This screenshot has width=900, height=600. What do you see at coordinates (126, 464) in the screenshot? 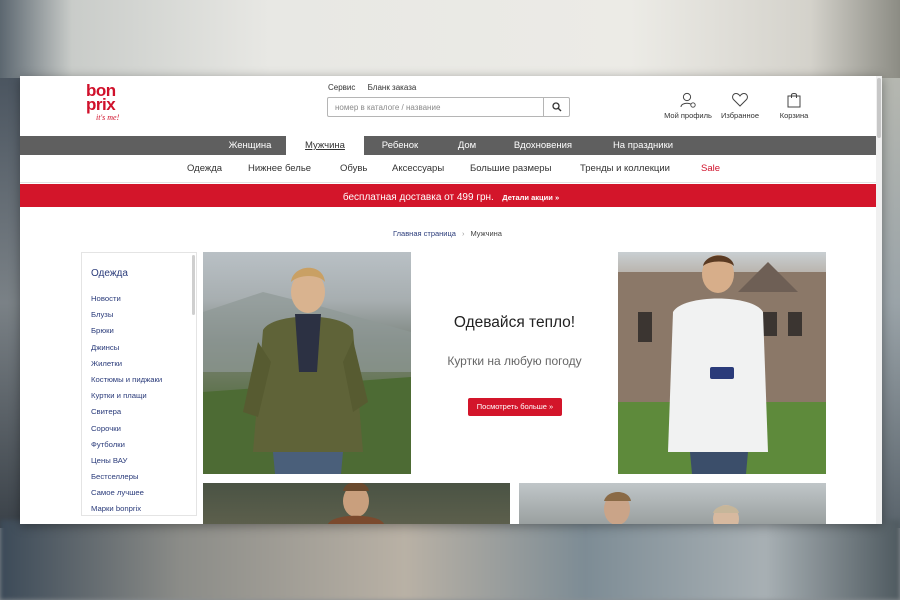
I see `sidebar-item: Цены ВАУ` at bounding box center [126, 464].